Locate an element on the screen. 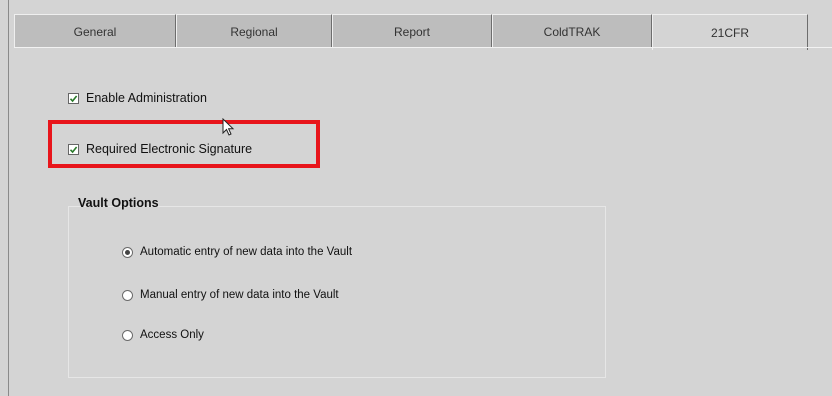 This screenshot has height=396, width=832. tab-general: General is located at coordinates (95, 31).